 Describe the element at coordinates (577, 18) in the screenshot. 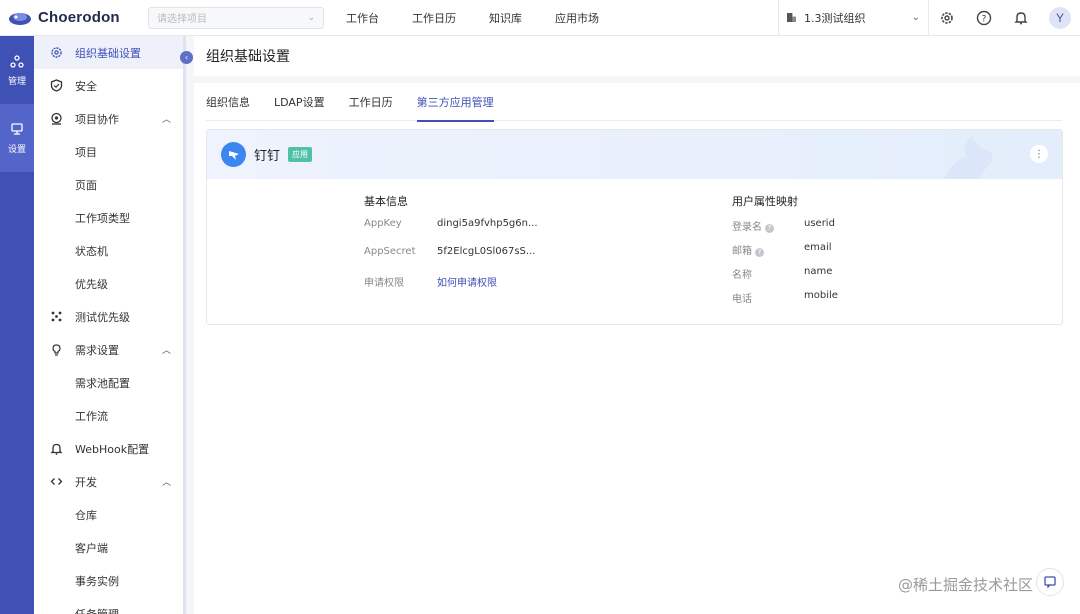

I see `nav-app-market: 应用市场` at that location.